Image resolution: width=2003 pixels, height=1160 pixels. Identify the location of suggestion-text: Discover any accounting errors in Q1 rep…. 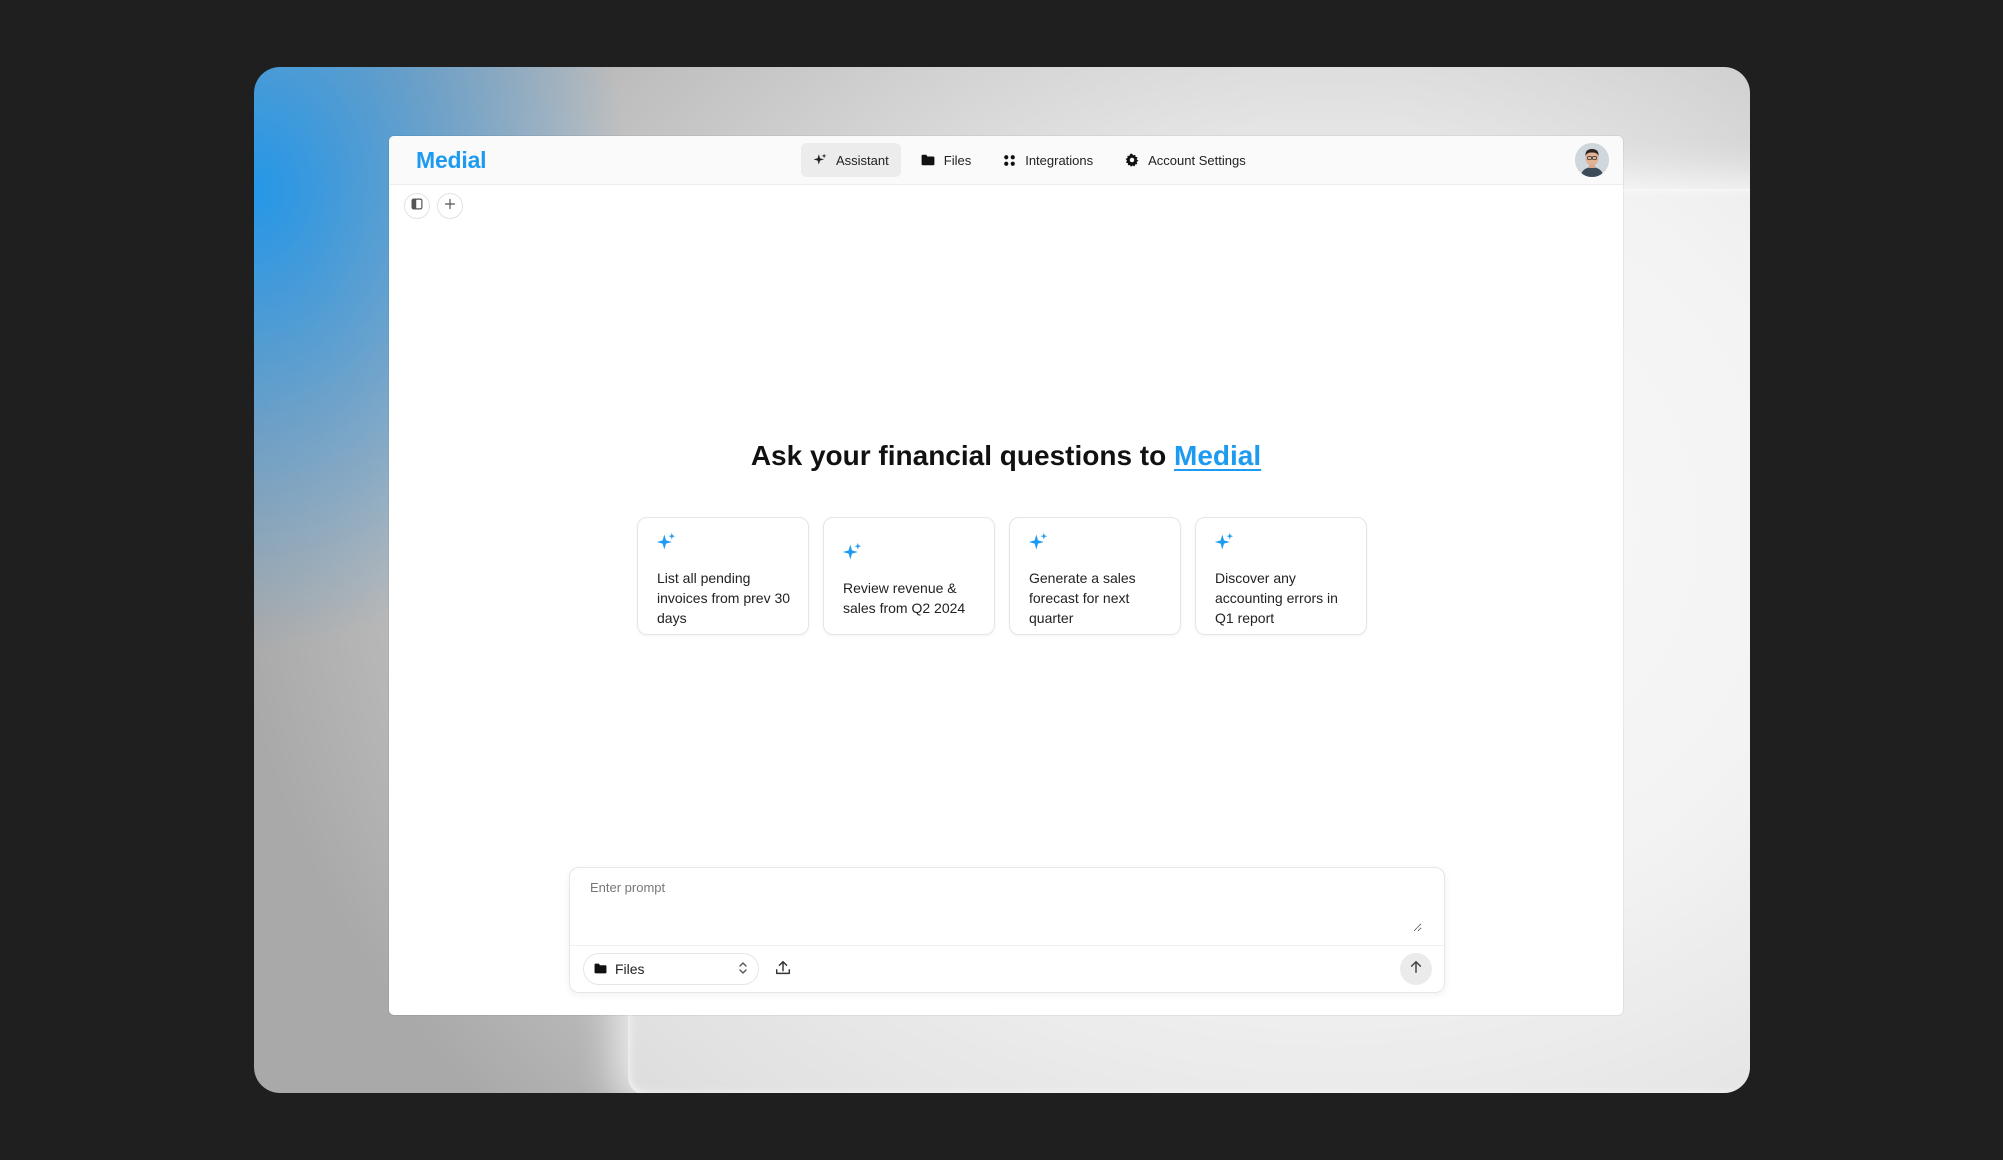
(1276, 598).